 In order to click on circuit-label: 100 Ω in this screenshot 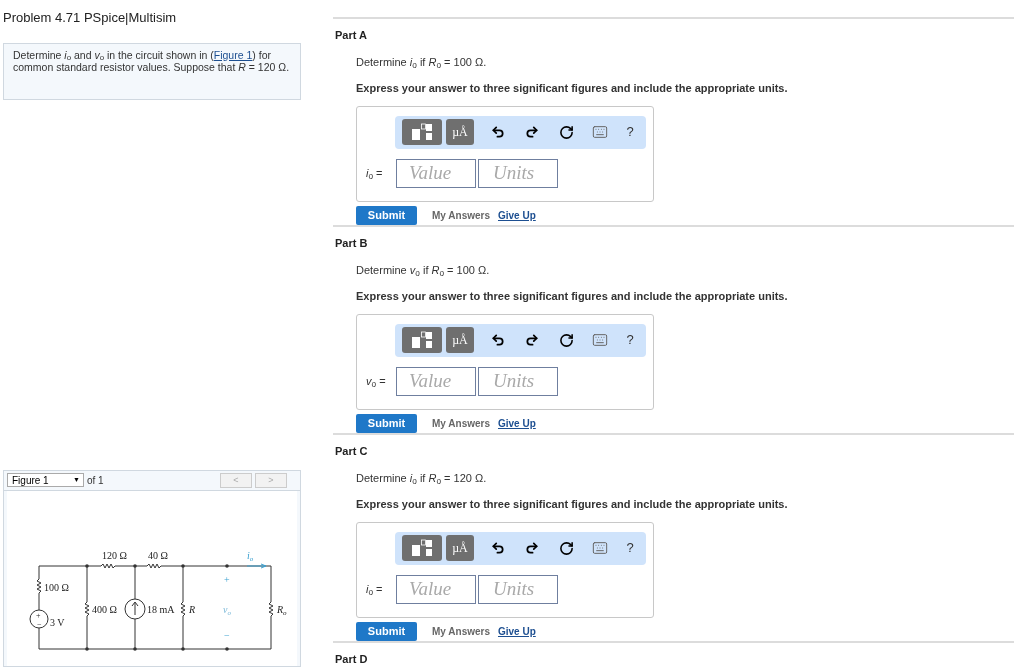, I will do `click(56, 587)`.